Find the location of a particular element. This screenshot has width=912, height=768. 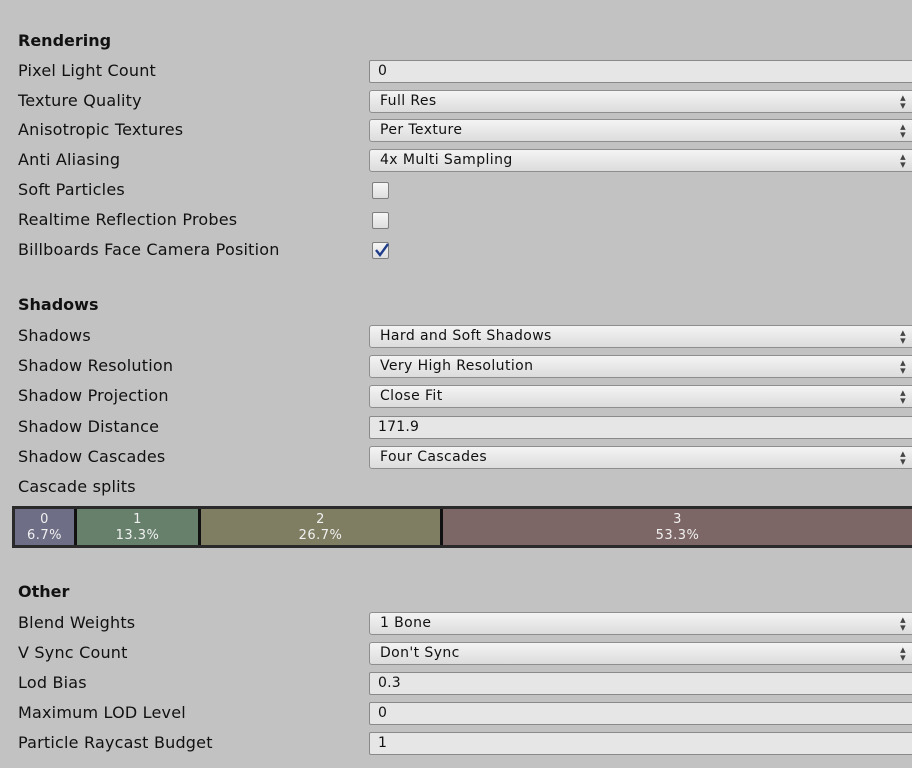

lod-bias-row: Lod Bias 0.3 is located at coordinates (456, 684).